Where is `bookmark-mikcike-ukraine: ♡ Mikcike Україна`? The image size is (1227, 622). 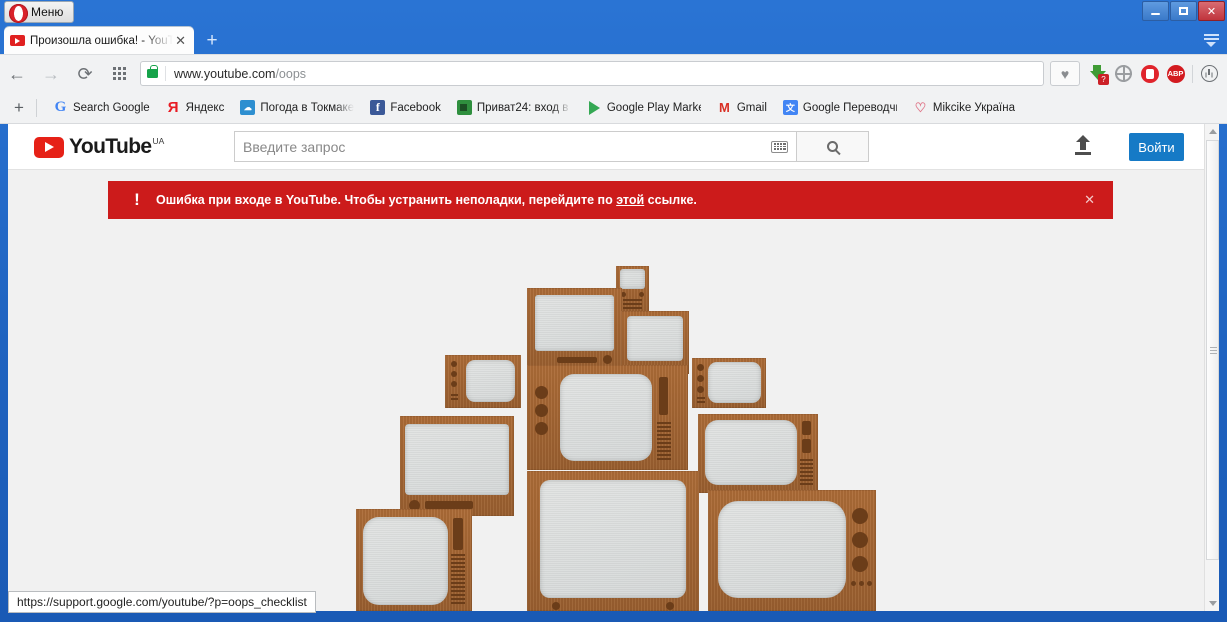
bookmark-mikcike-ukraine: ♡ Mikcike Україна is located at coordinates (964, 107).